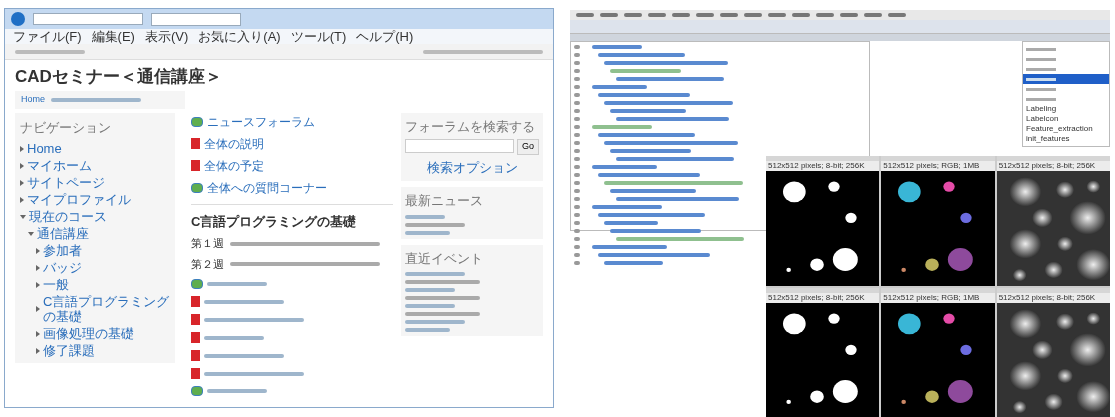 This screenshot has height=417, width=1115. What do you see at coordinates (88, 19) in the screenshot?
I see `address-bar` at bounding box center [88, 19].